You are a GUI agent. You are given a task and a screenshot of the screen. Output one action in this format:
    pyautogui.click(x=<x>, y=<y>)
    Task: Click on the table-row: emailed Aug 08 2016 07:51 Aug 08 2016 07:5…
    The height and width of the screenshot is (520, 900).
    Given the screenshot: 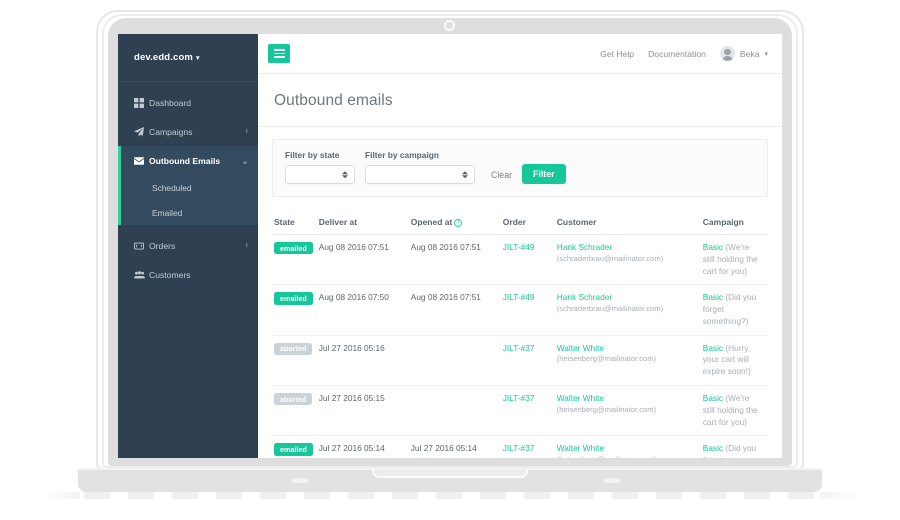 What is the action you would take?
    pyautogui.click(x=520, y=260)
    